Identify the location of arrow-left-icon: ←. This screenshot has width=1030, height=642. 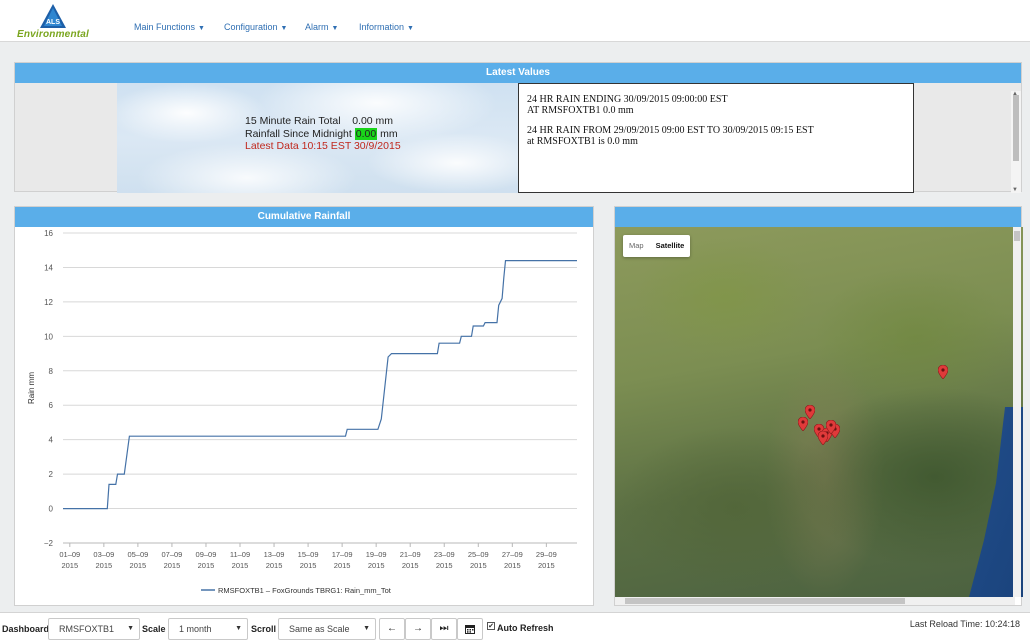
(392, 628).